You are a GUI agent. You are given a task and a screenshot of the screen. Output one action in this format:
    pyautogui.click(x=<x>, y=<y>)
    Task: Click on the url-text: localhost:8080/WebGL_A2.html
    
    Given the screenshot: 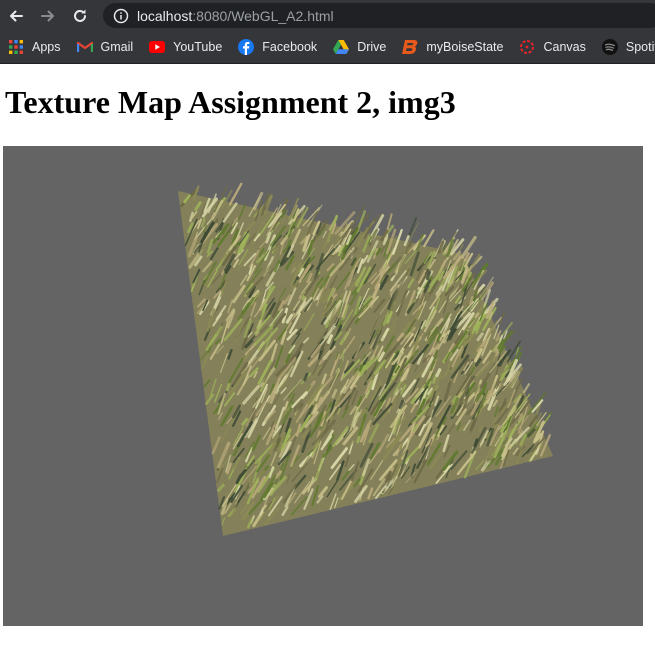 What is the action you would take?
    pyautogui.click(x=235, y=16)
    